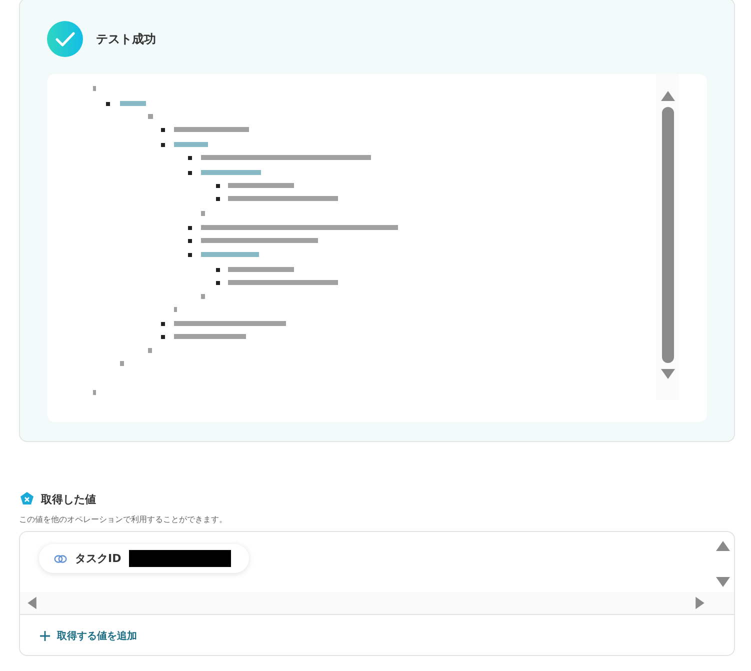  I want to click on variable-icon, so click(27, 499).